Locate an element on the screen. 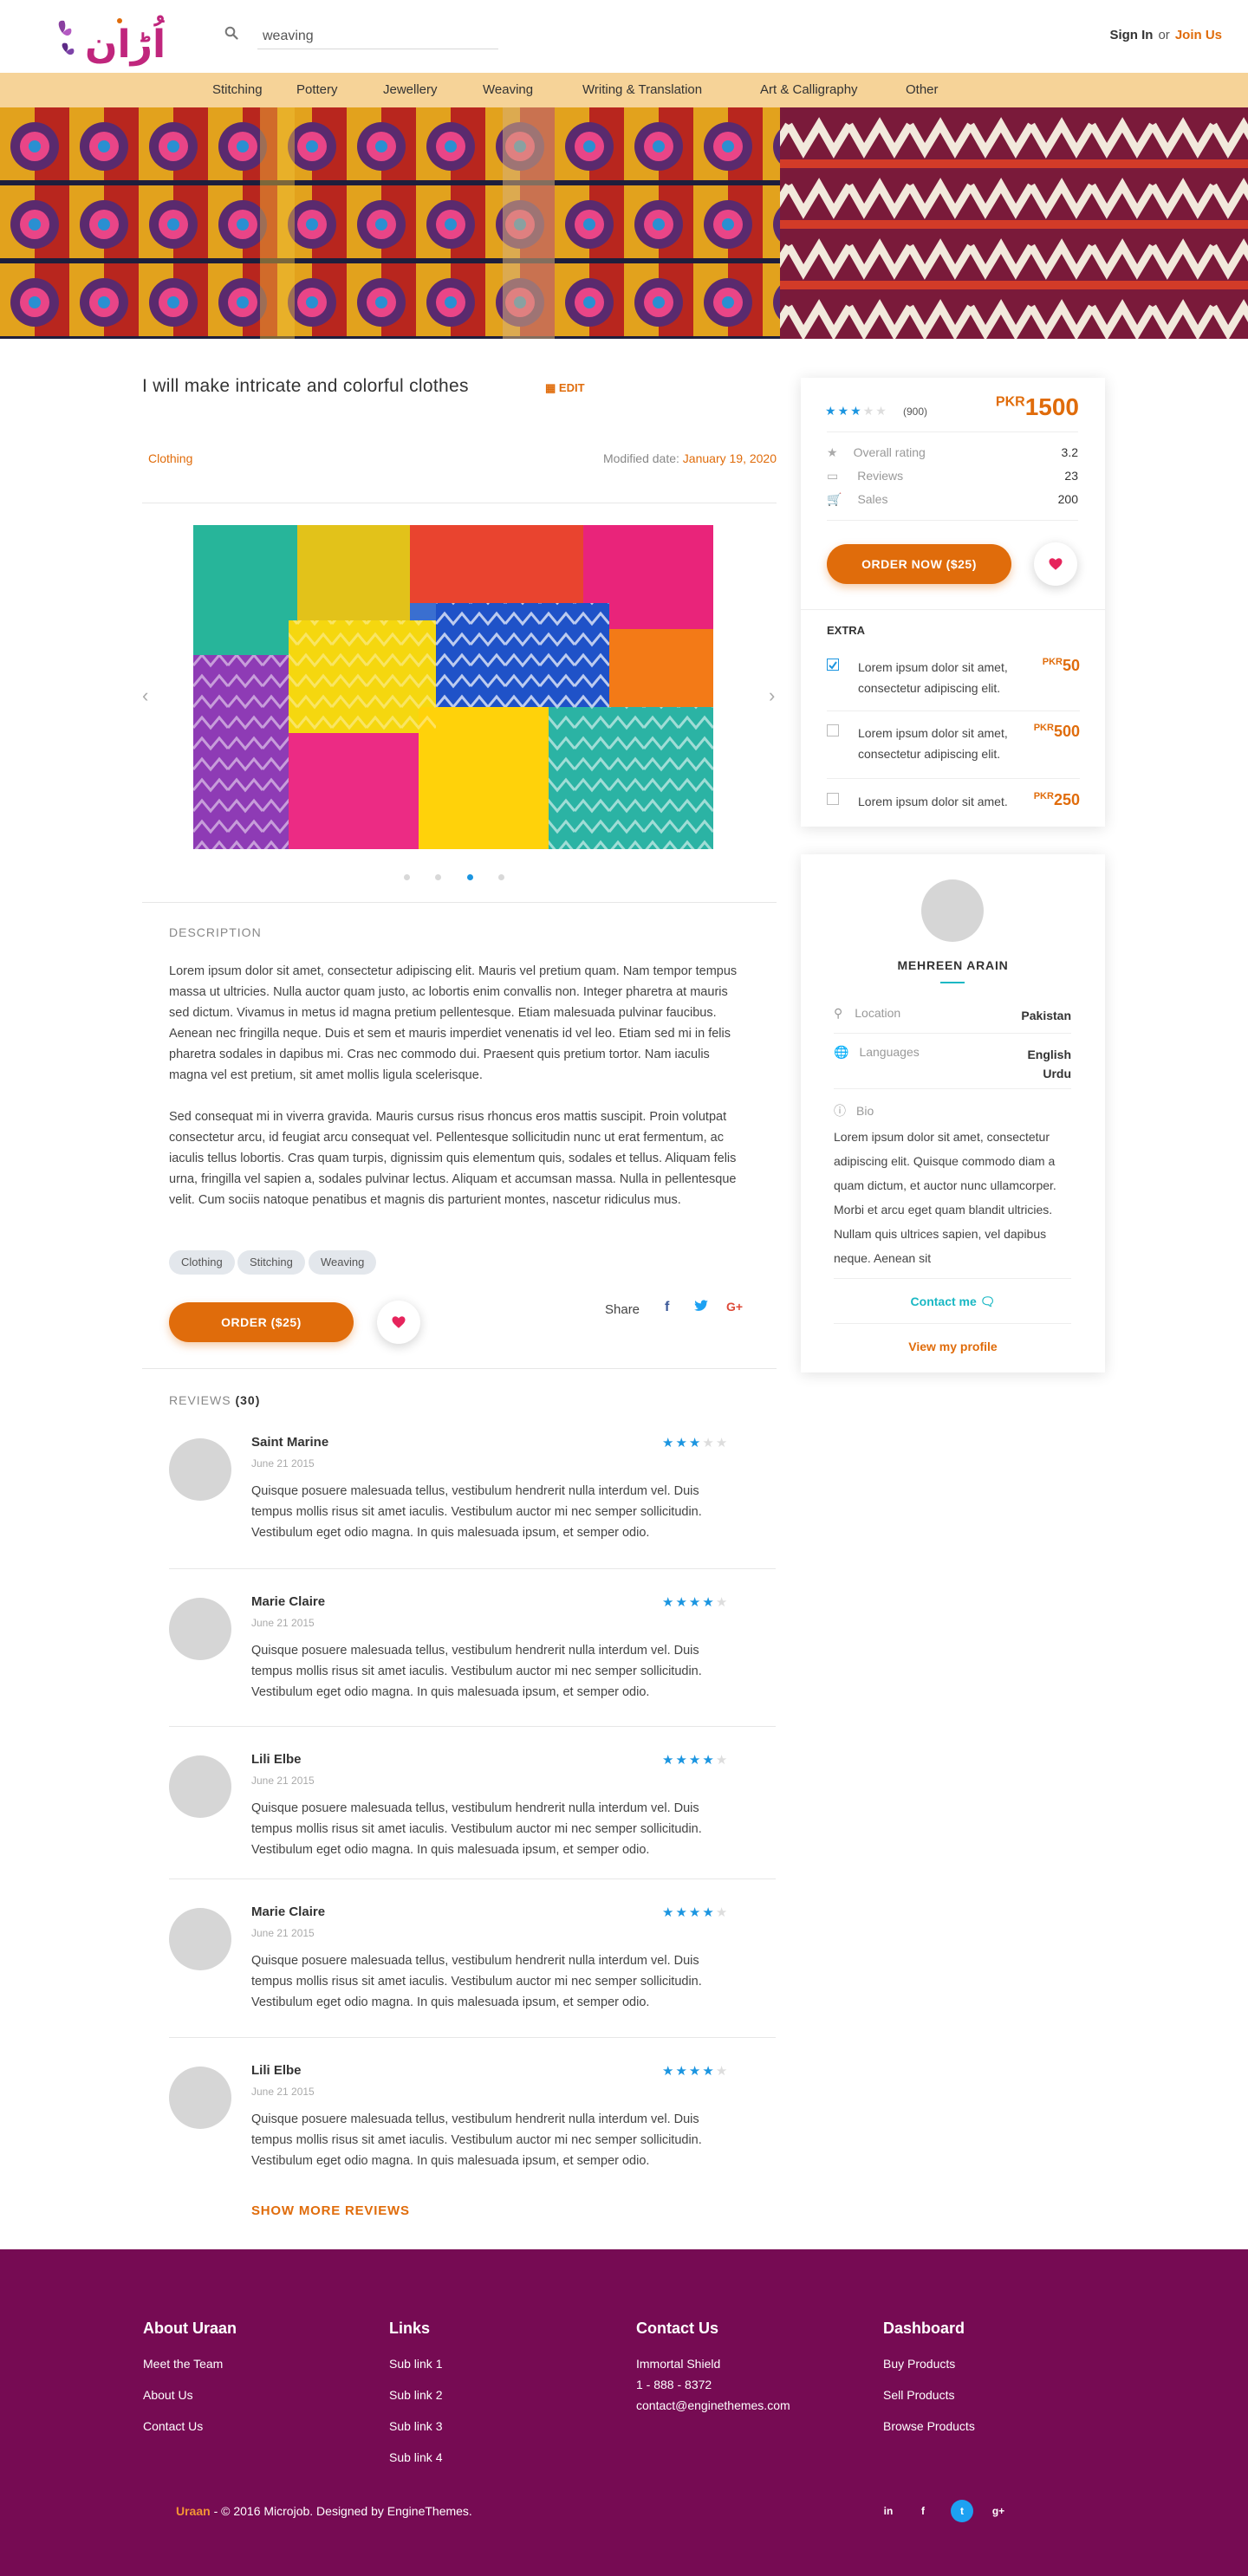 The width and height of the screenshot is (1248, 2576). footer-link: About Us is located at coordinates (168, 2395).